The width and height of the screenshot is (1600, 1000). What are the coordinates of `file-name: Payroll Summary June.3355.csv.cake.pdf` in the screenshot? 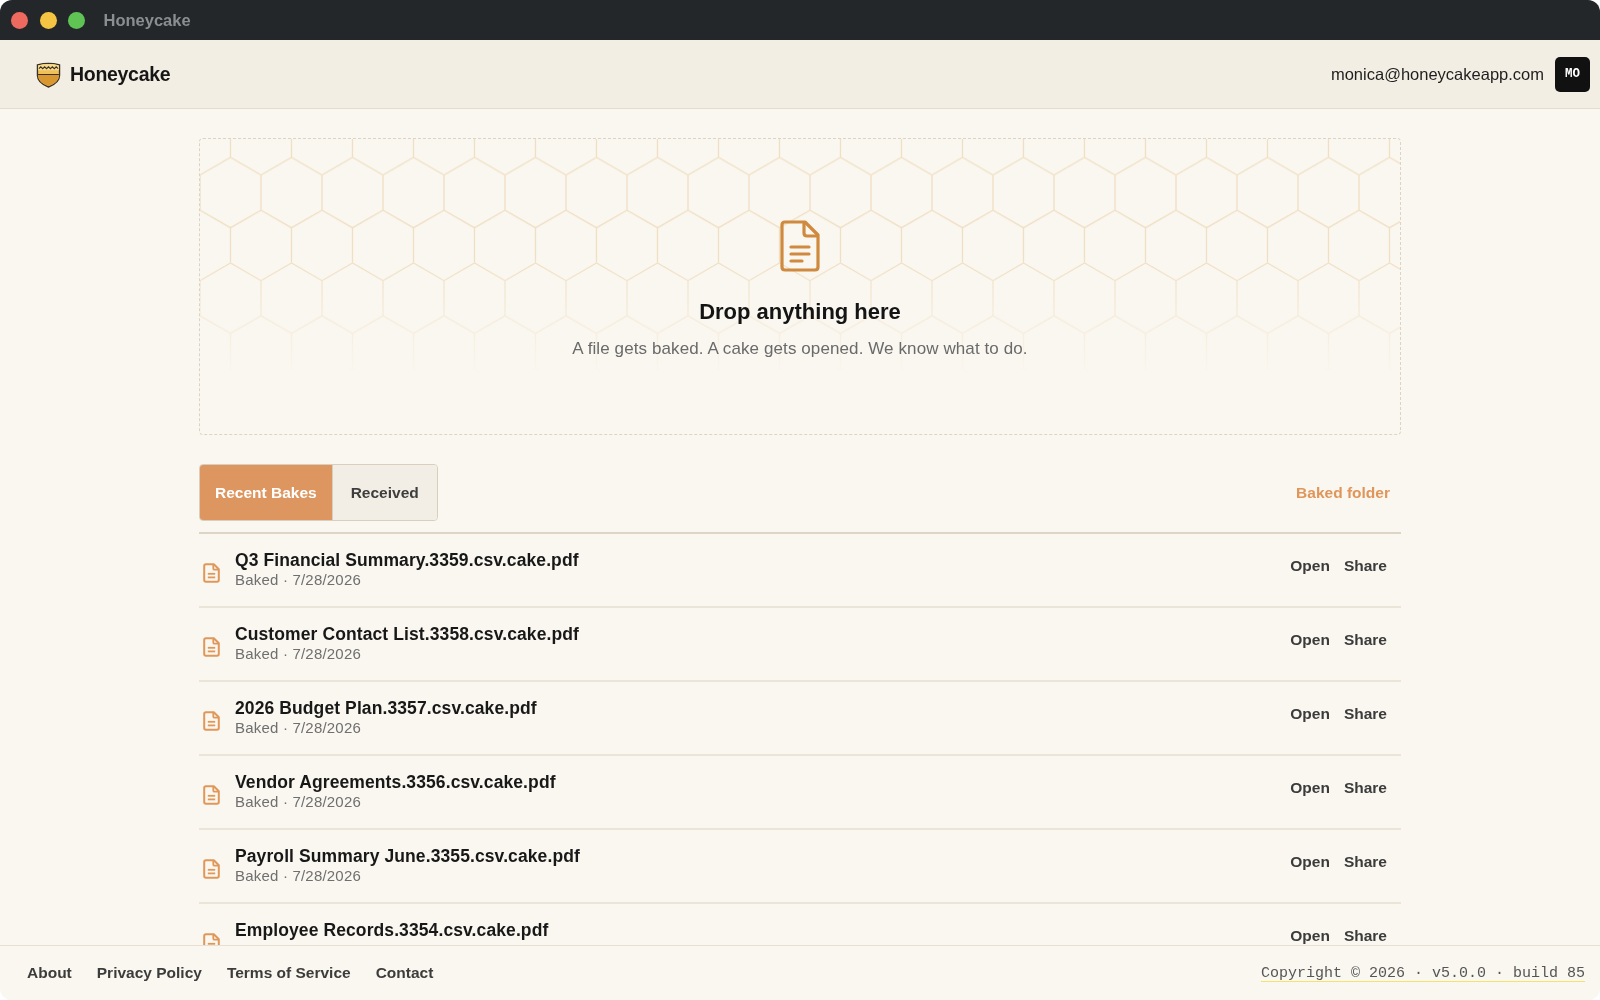 It's located at (408, 856).